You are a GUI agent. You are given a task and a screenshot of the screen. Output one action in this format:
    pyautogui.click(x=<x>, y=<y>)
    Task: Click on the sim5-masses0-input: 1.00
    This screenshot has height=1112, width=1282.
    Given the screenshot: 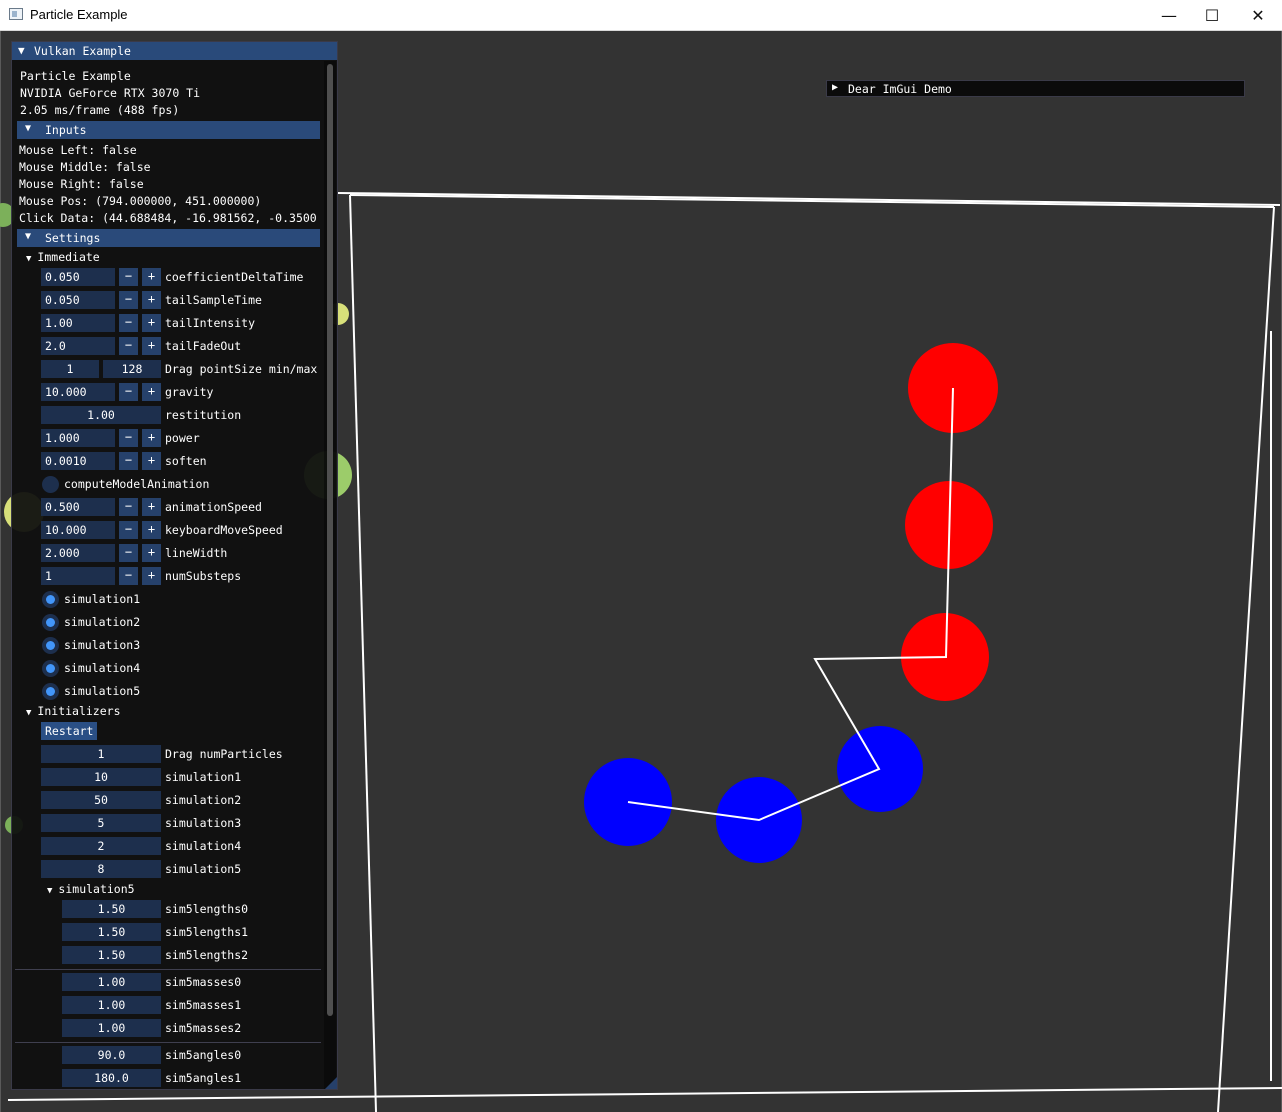 What is the action you would take?
    pyautogui.click(x=111, y=982)
    